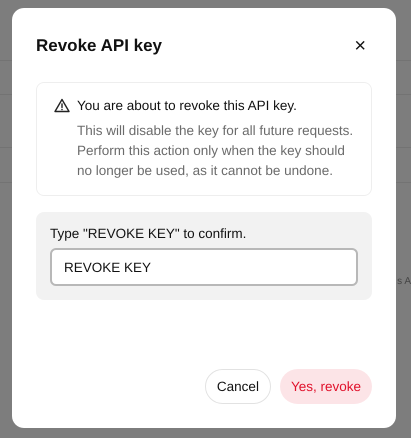 This screenshot has height=438, width=411. What do you see at coordinates (149, 233) in the screenshot?
I see `confirm-label: Type "REVOKE KEY" to confirm.` at bounding box center [149, 233].